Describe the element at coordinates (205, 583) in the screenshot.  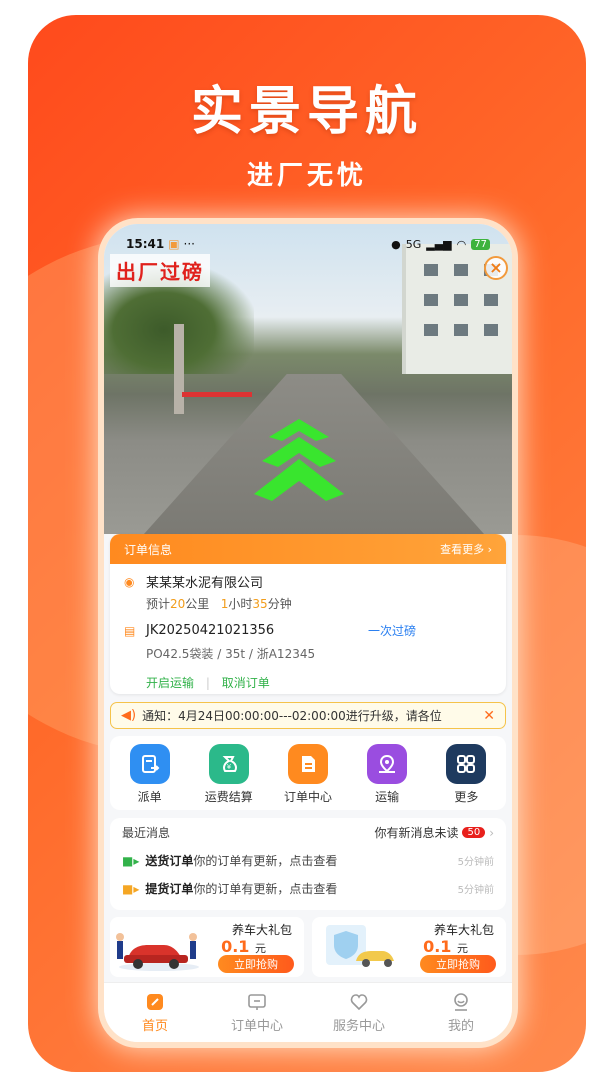
I see `company-name: 某某某水泥有限公司` at that location.